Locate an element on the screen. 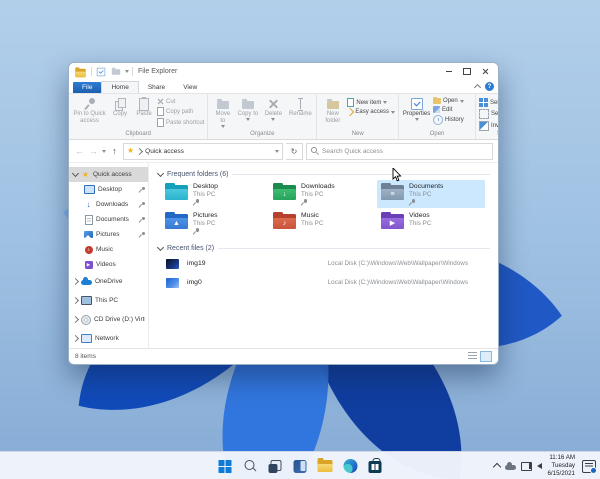 This screenshot has height=479, width=600. notification-center-icon is located at coordinates (589, 466).